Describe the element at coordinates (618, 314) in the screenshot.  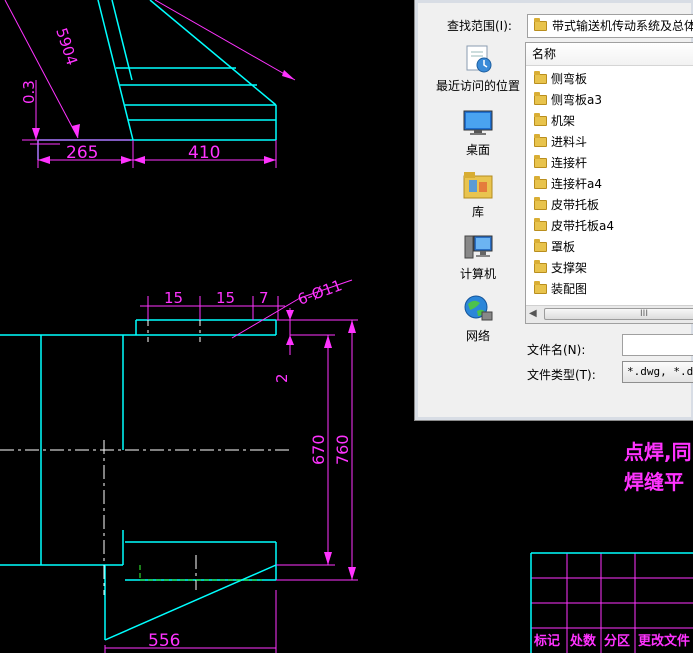
I see `scrollbar-thumb: III` at that location.